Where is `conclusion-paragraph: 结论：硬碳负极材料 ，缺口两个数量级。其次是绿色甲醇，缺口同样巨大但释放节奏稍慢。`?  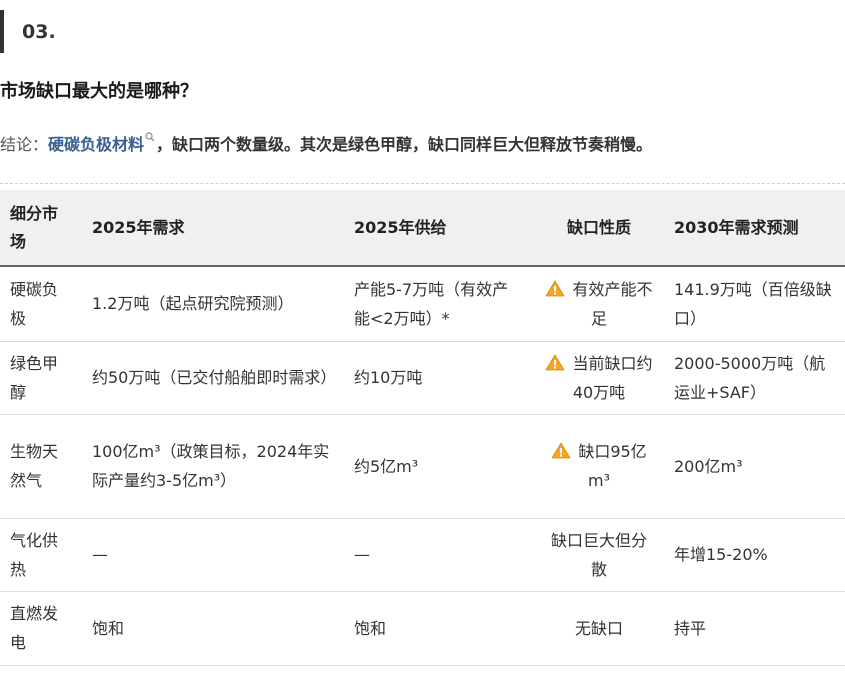
conclusion-paragraph: 结论：硬碳负极材料 ，缺口两个数量级。其次是绿色甲醇，缺口同样巨大但释放节奏稍慢。 is located at coordinates (326, 143).